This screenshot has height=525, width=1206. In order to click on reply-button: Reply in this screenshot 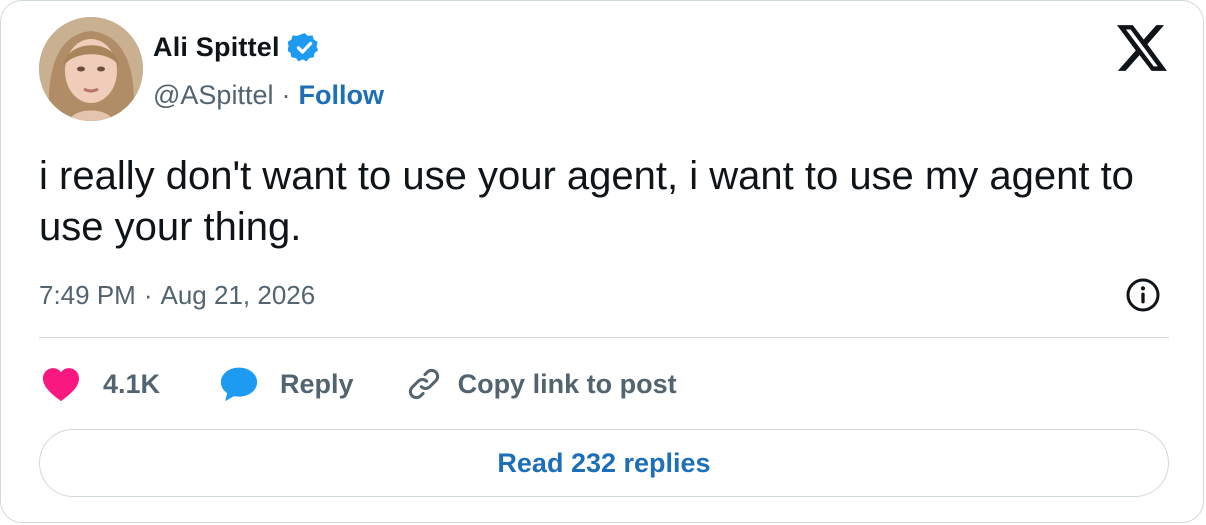, I will do `click(286, 384)`.